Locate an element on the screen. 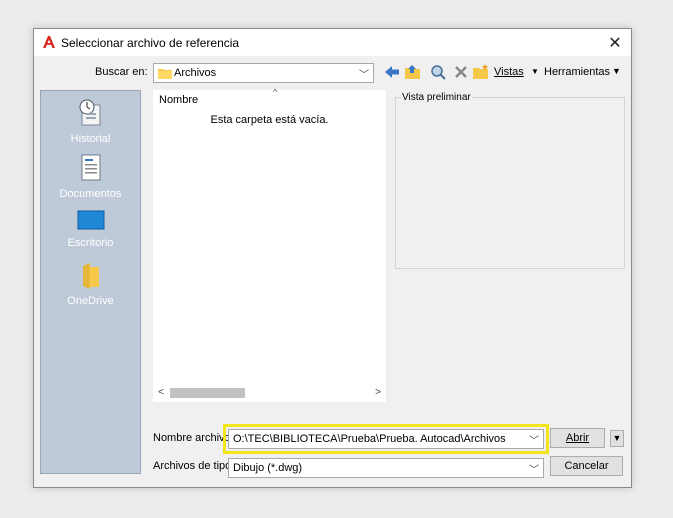 The height and width of the screenshot is (518, 673). new-folder-icon is located at coordinates (481, 72).